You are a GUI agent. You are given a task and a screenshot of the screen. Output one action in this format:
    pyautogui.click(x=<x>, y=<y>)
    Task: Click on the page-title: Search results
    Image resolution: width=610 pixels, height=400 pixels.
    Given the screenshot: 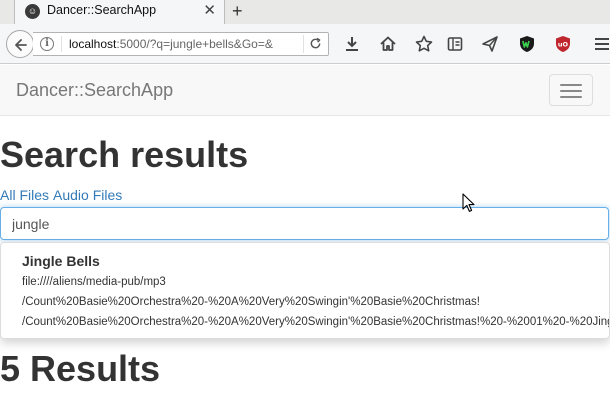 What is the action you would take?
    pyautogui.click(x=124, y=154)
    